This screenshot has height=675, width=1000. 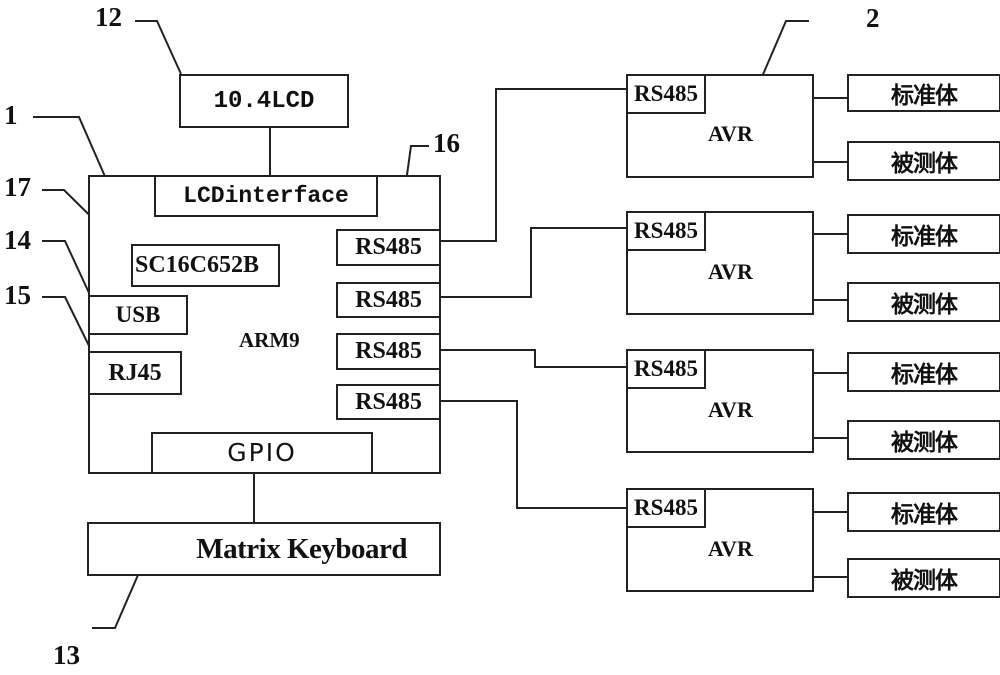 I want to click on matrix-keyboard-label: Matrix Keyboard, so click(x=301, y=548).